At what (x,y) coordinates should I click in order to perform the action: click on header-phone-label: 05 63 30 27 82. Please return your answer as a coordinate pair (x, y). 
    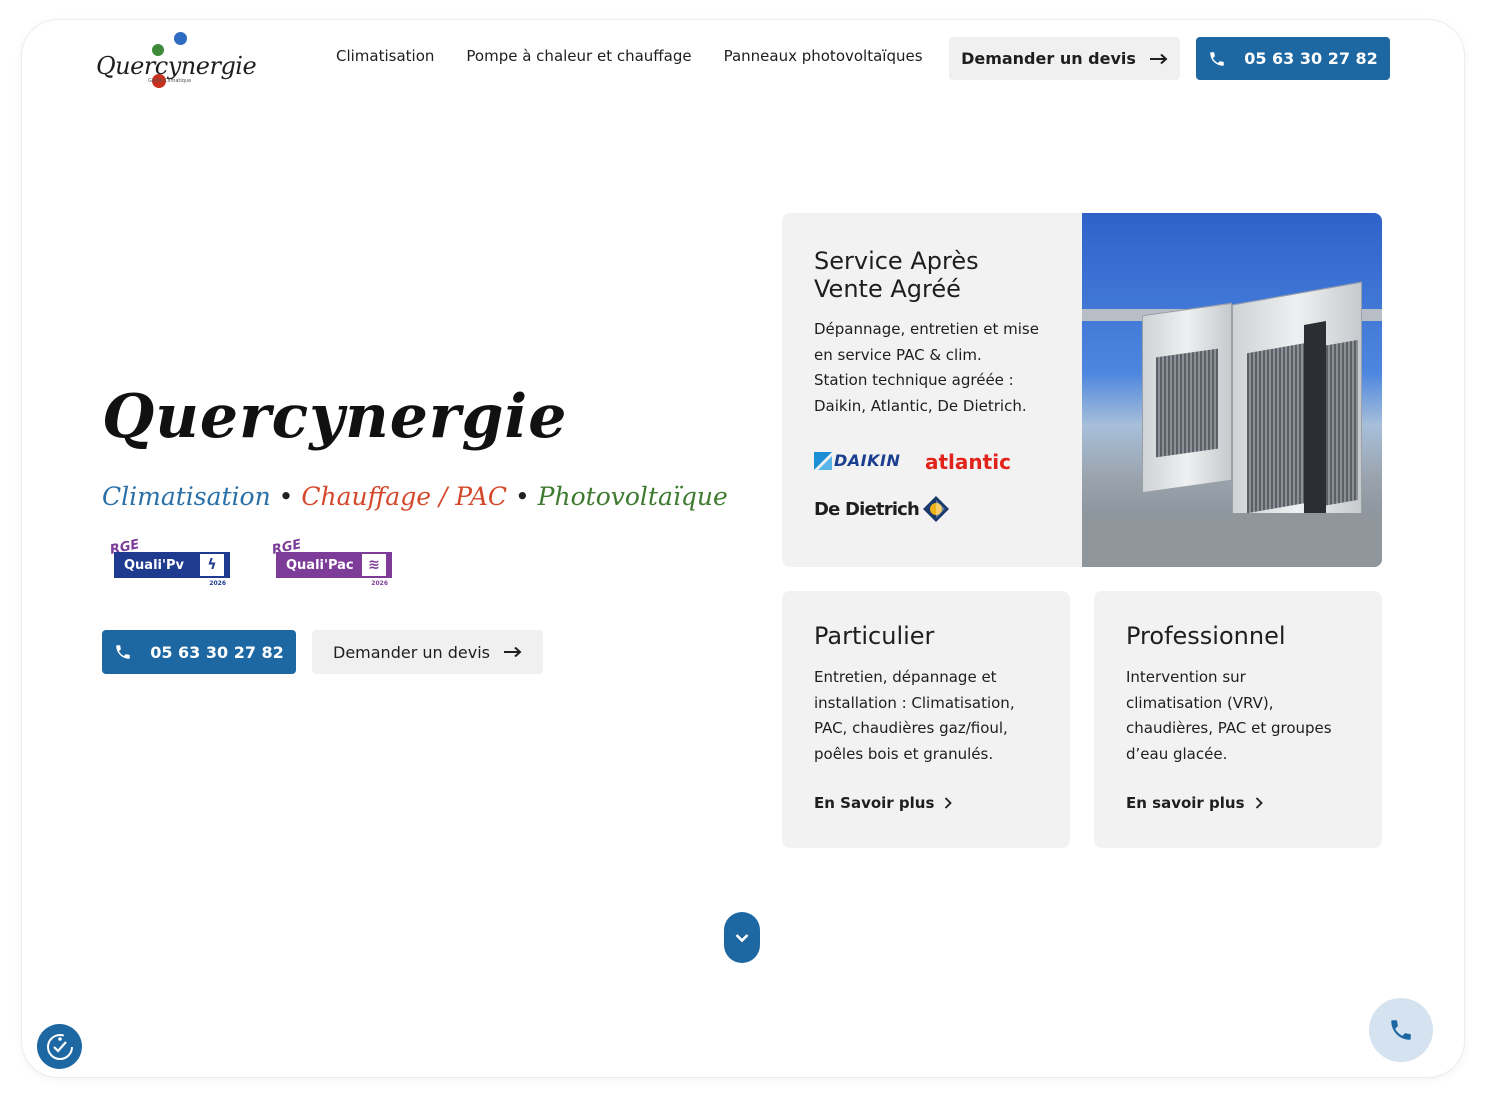
    Looking at the image, I should click on (1311, 58).